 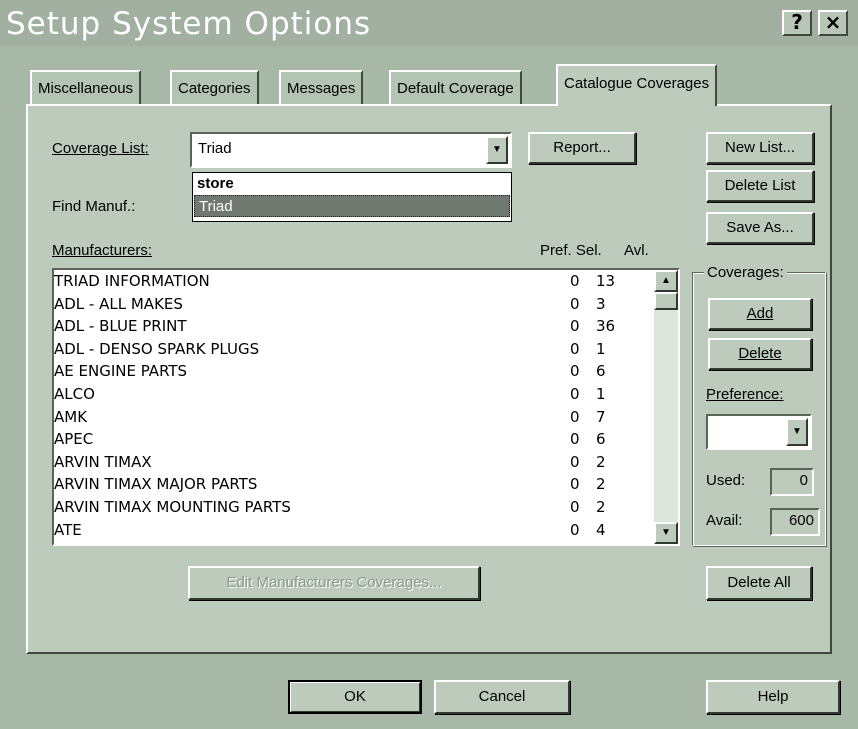 What do you see at coordinates (172, 507) in the screenshot?
I see `manufacturer-name: ARVIN TIMAX MOUNTING PARTS` at bounding box center [172, 507].